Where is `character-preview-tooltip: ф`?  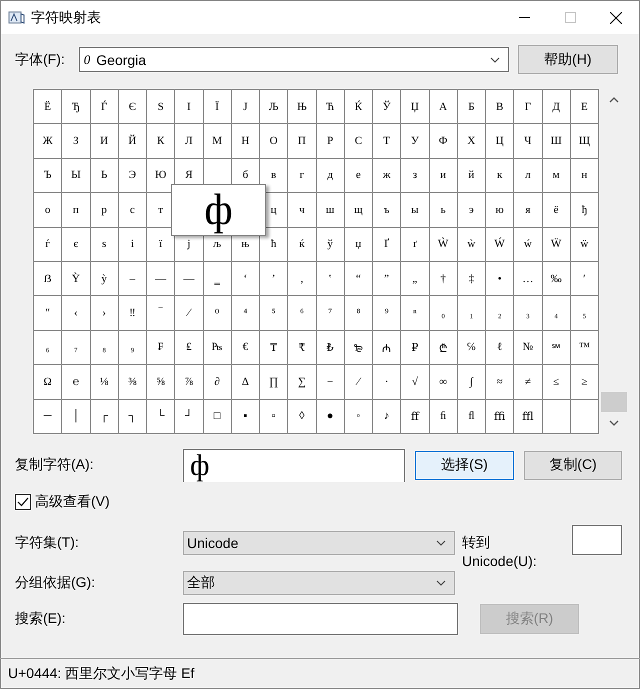
character-preview-tooltip: ф is located at coordinates (218, 210).